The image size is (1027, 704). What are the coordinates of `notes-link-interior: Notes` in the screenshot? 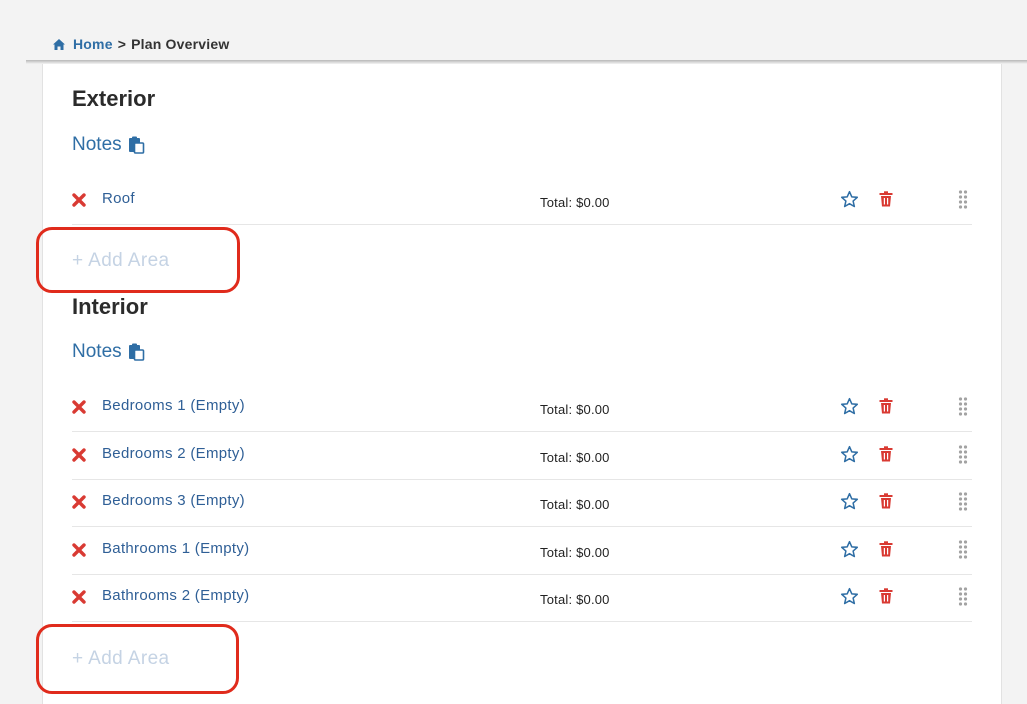 It's located at (108, 352).